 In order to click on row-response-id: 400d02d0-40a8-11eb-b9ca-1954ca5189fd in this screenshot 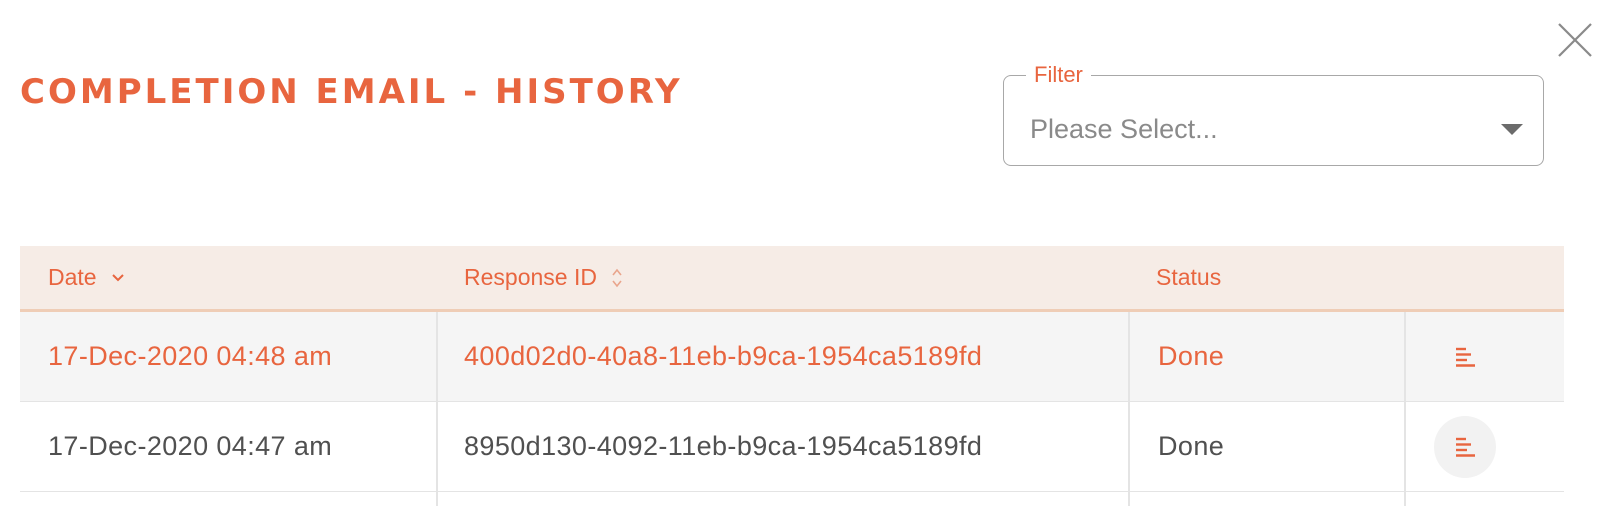, I will do `click(723, 356)`.